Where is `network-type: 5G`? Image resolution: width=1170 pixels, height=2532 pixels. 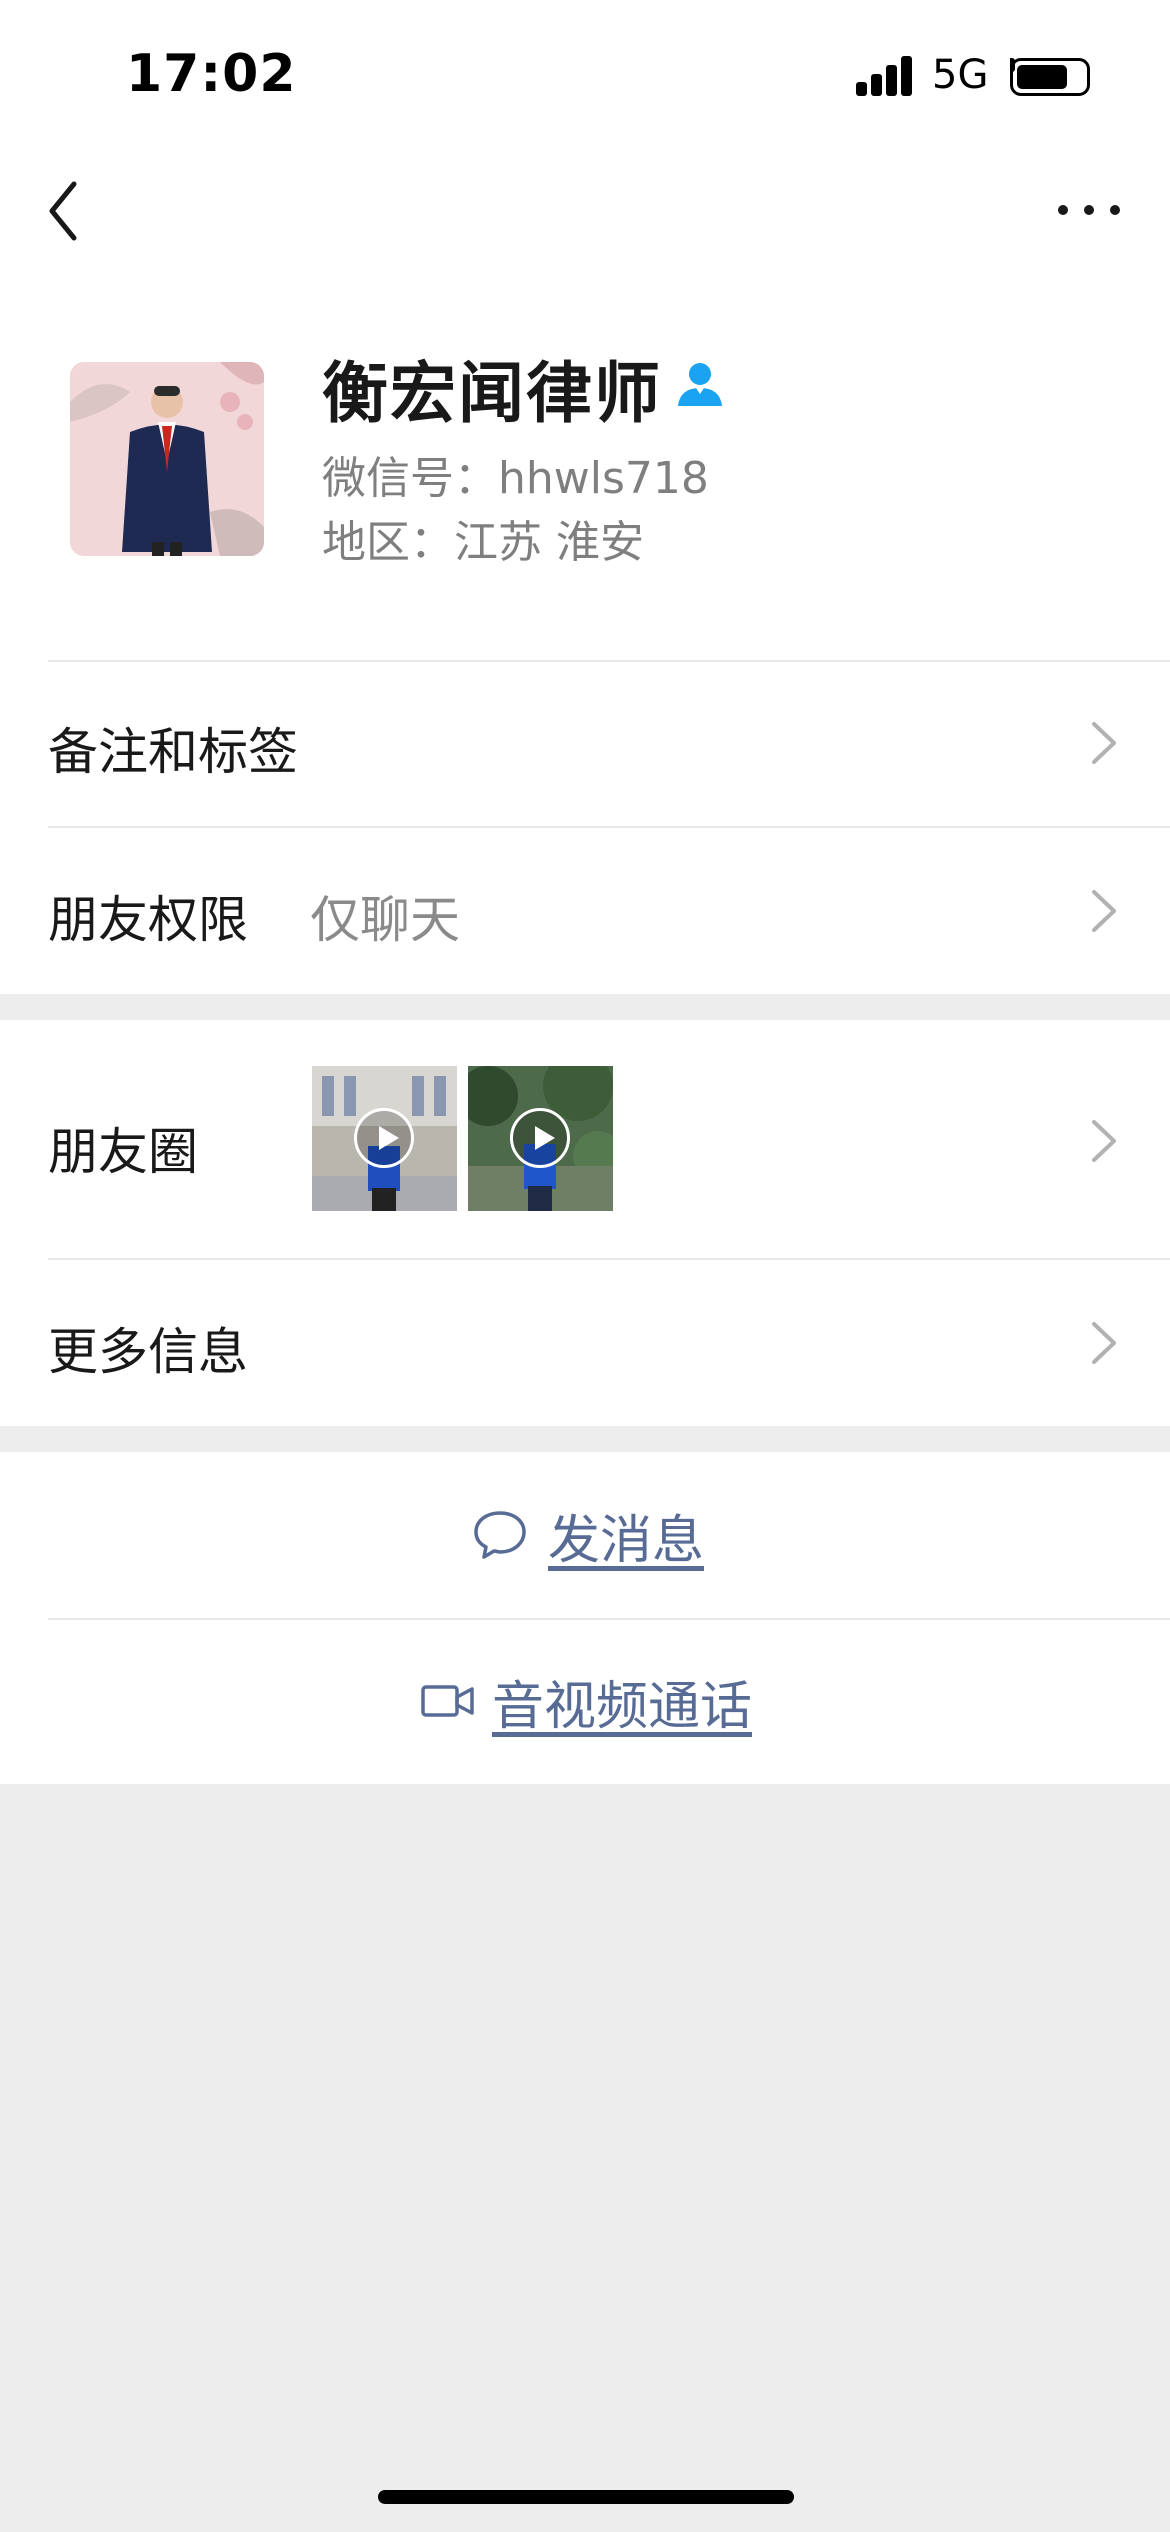
network-type: 5G is located at coordinates (960, 75).